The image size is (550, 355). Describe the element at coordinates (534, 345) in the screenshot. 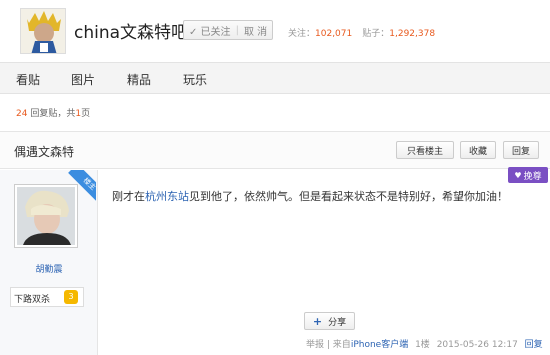

I see `post-reply-link: 回复` at that location.